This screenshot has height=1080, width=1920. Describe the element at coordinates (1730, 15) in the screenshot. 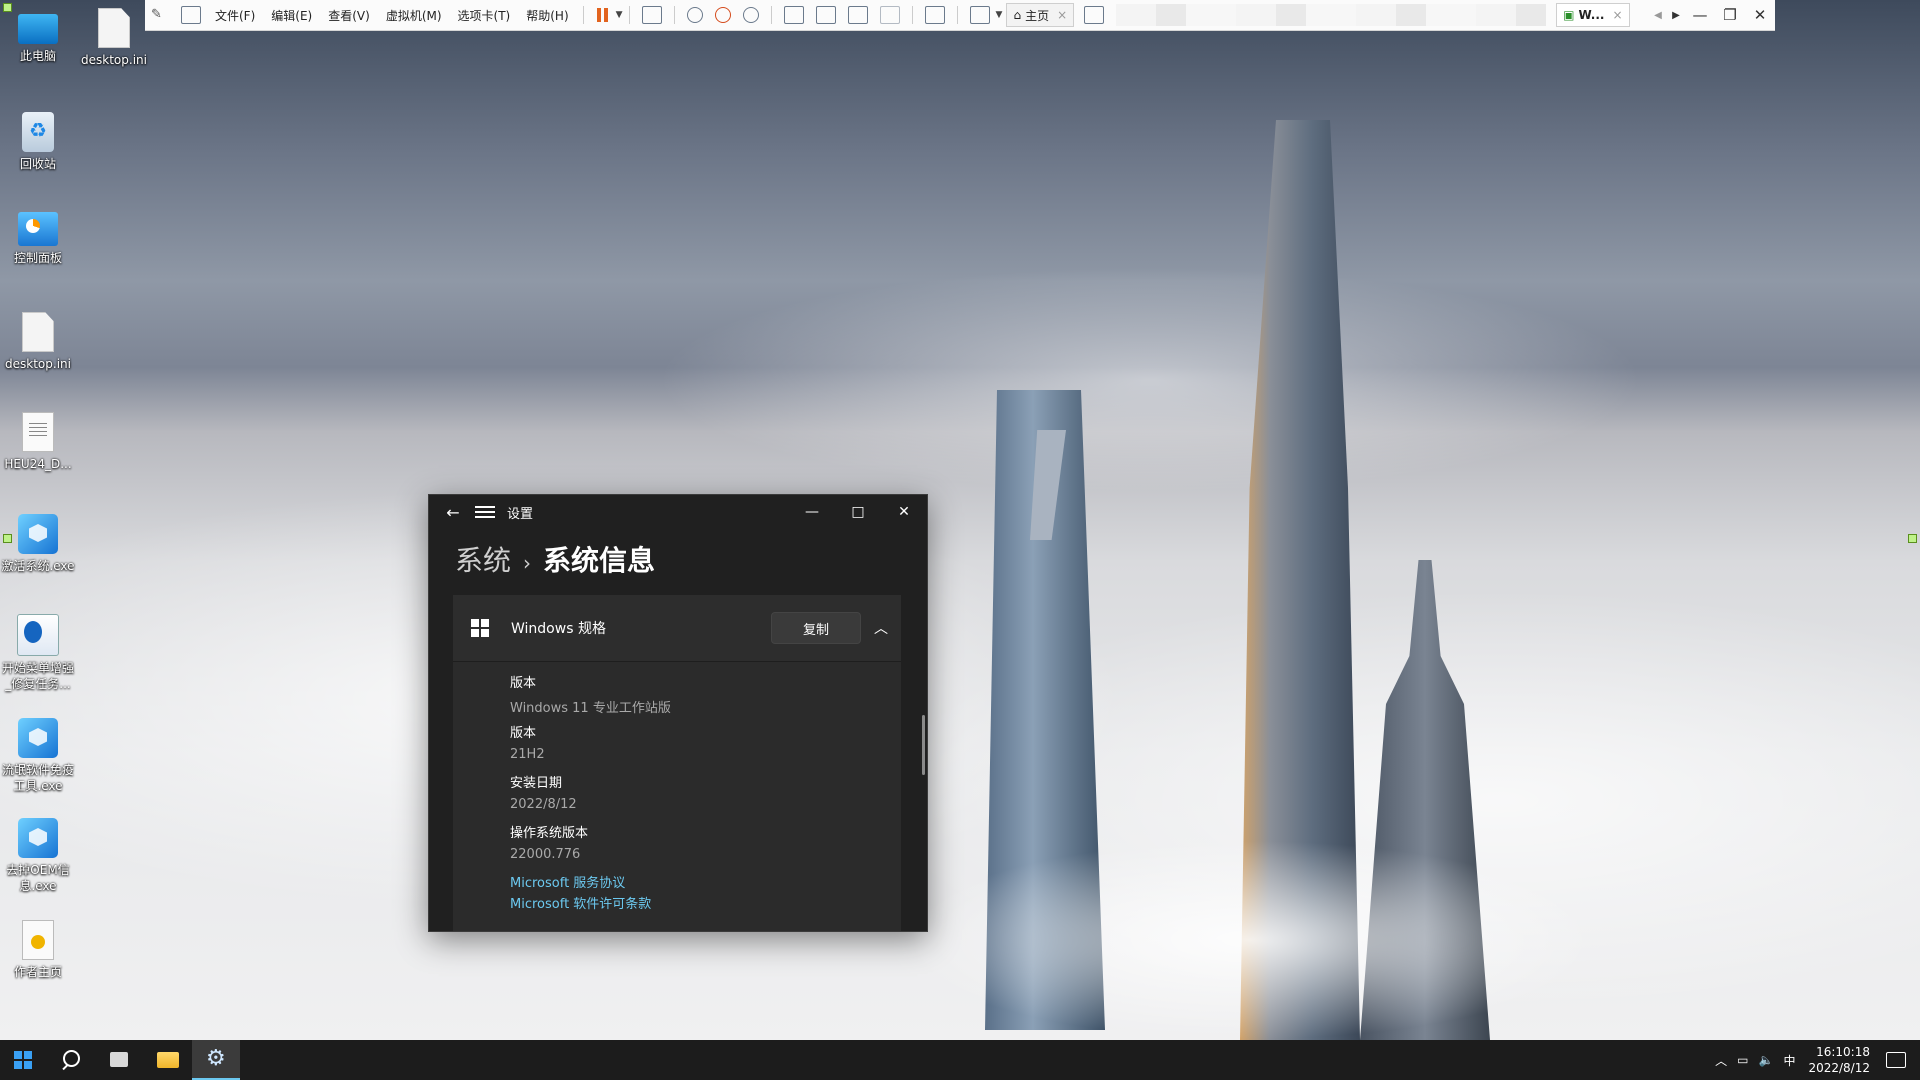

I see `restore-icon: ❐` at that location.